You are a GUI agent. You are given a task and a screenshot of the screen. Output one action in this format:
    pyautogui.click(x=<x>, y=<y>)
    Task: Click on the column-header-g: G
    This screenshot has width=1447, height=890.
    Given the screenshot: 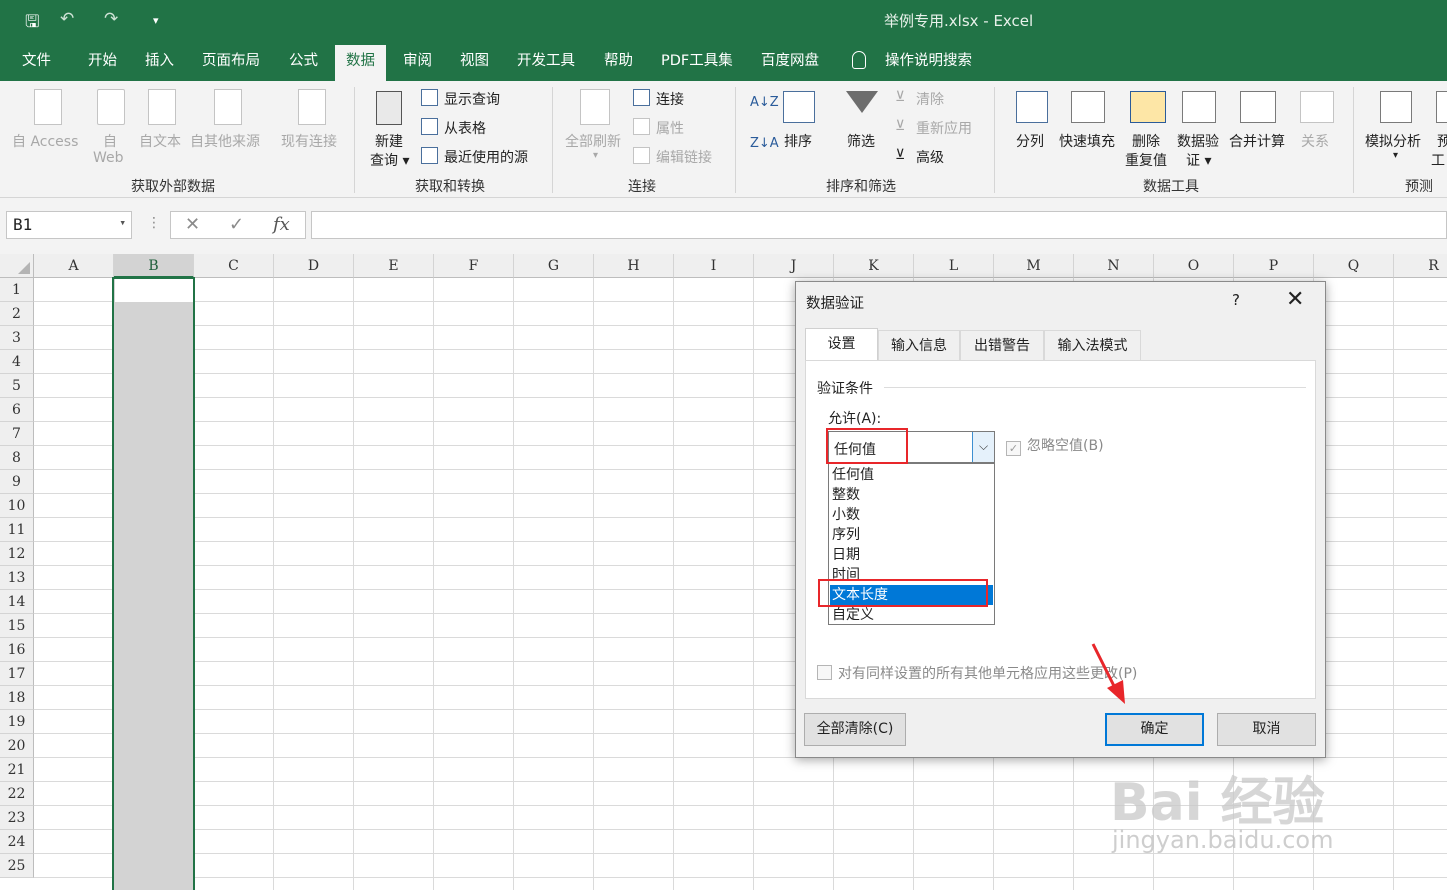 What is the action you would take?
    pyautogui.click(x=554, y=266)
    